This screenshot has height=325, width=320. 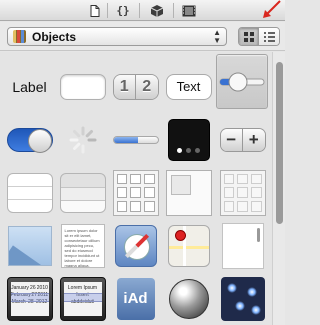 I want to click on annotation-arrow-icon, so click(x=272, y=9).